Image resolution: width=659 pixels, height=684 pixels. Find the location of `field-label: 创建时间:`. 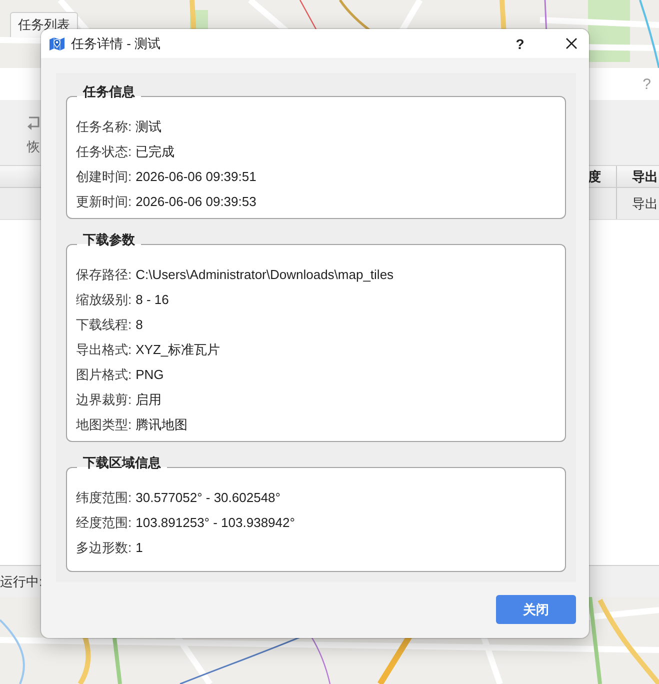

field-label: 创建时间: is located at coordinates (104, 177).